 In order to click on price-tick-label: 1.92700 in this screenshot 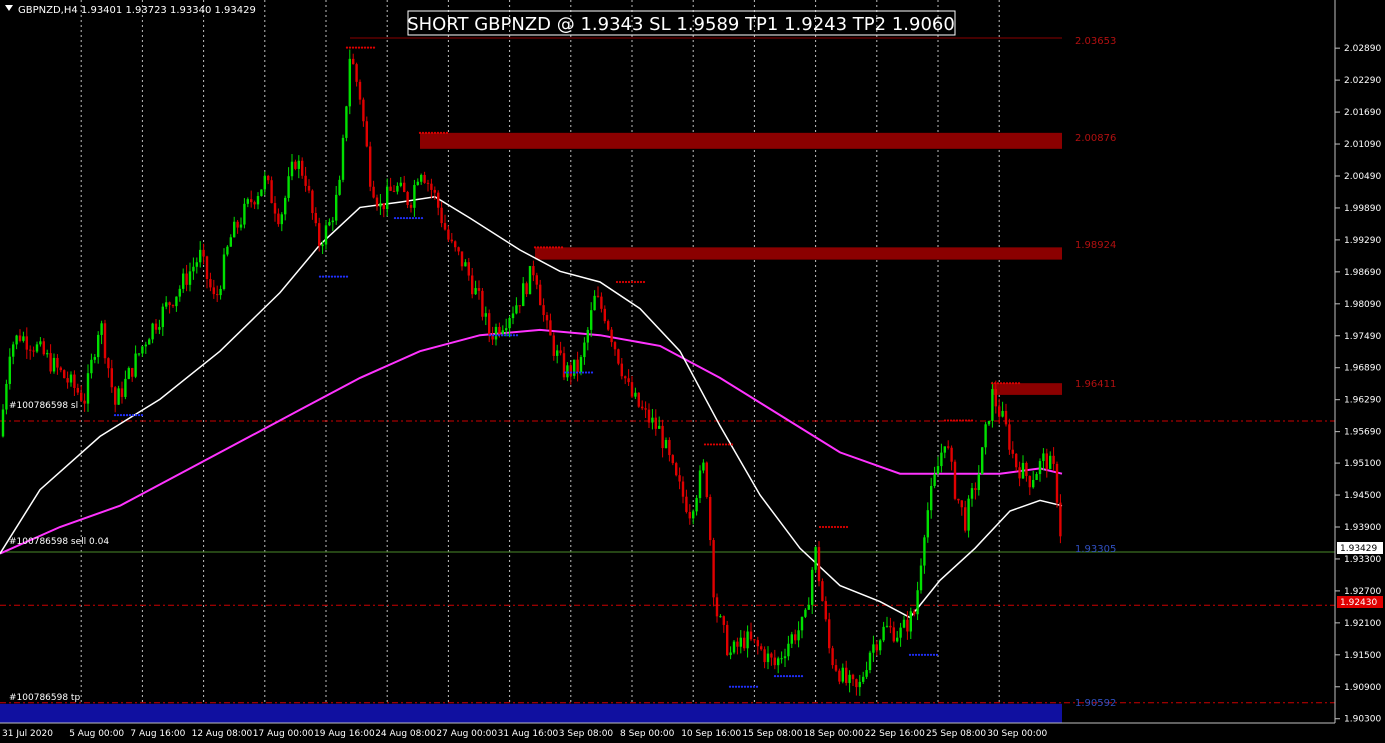, I will do `click(1362, 592)`.